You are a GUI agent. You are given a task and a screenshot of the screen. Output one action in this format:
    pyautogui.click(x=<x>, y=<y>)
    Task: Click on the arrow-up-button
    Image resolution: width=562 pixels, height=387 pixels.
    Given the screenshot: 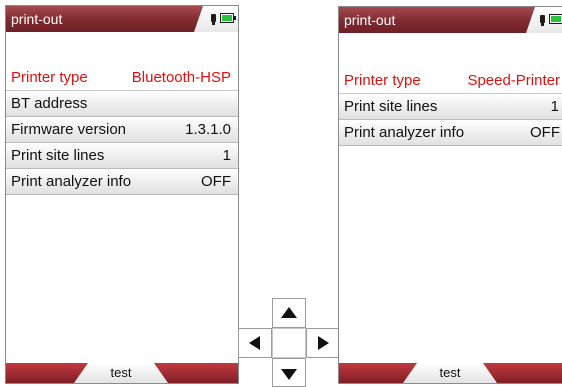 What is the action you would take?
    pyautogui.click(x=289, y=313)
    